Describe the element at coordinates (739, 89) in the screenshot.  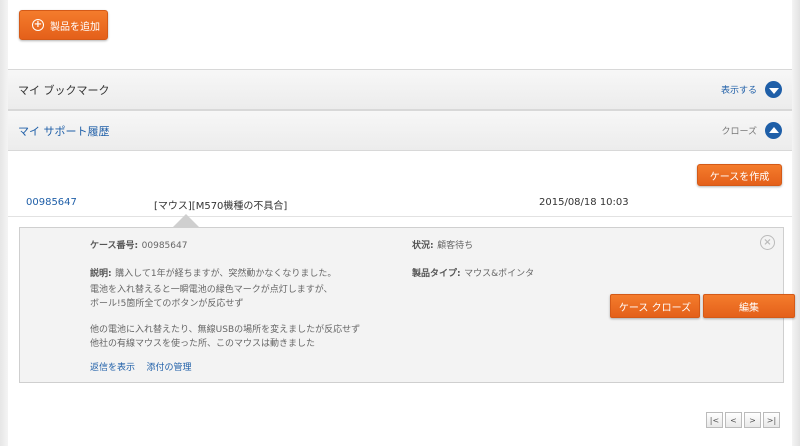
I see `show-bookmarks-link: 表示する` at that location.